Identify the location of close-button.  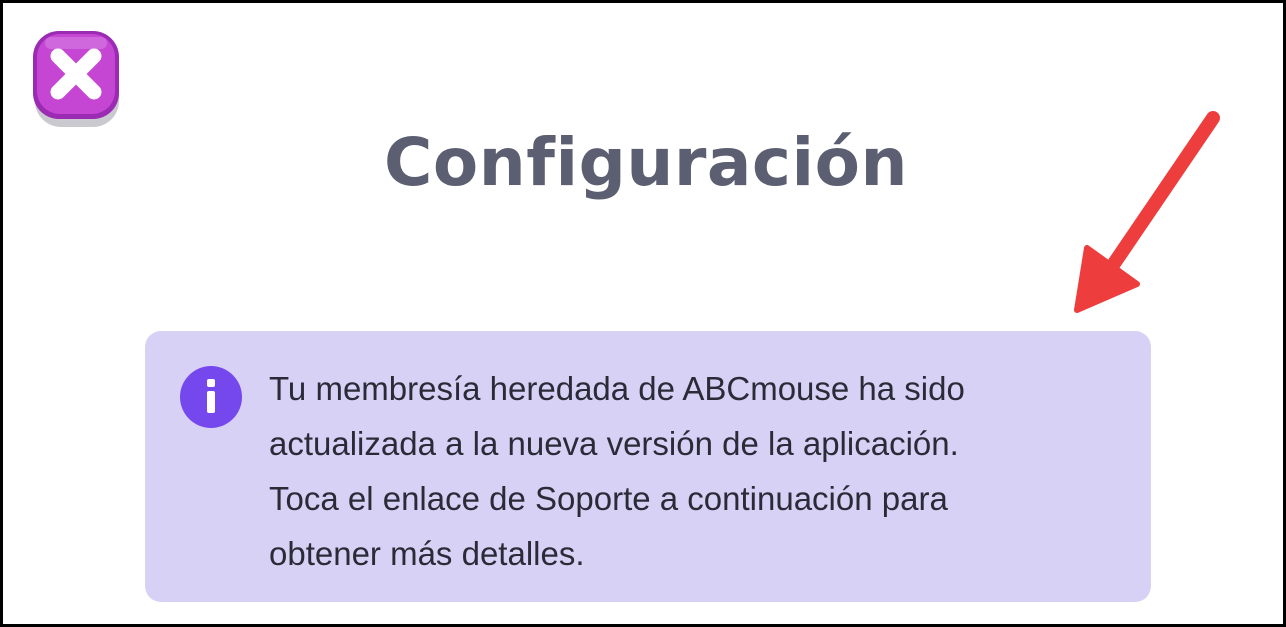
(77, 80).